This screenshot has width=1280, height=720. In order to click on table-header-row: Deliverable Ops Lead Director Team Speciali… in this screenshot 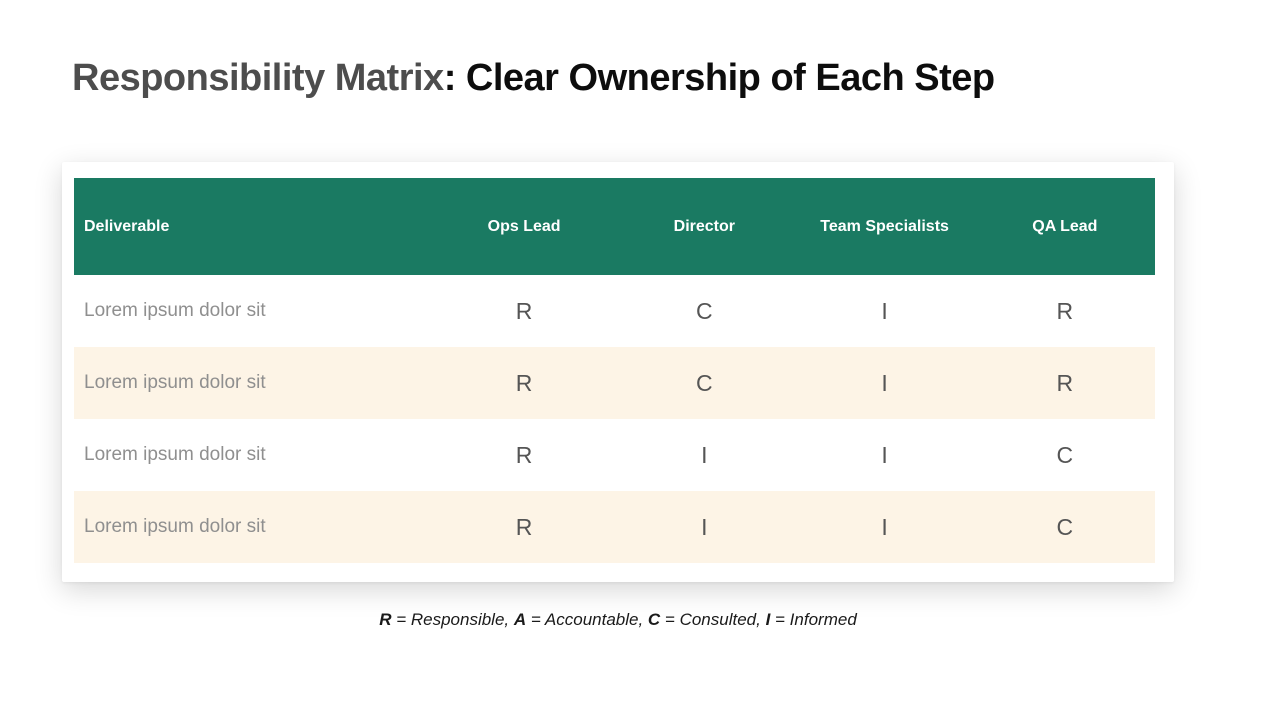, I will do `click(614, 226)`.